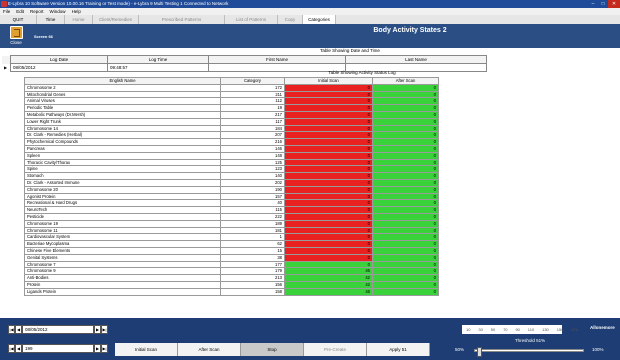  What do you see at coordinates (480, 352) in the screenshot?
I see `slider-thumb` at bounding box center [480, 352].